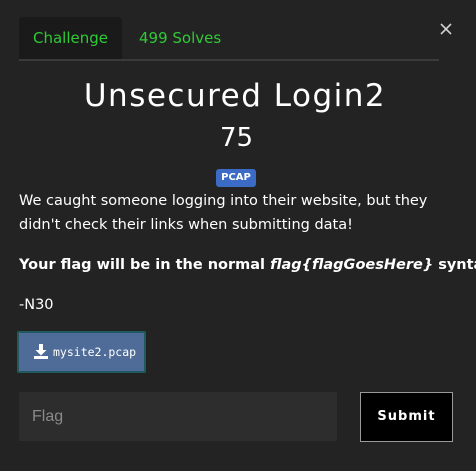 The height and width of the screenshot is (471, 476). What do you see at coordinates (352, 265) in the screenshot?
I see `flag-format-syntax: flag{flagGoesHere}` at bounding box center [352, 265].